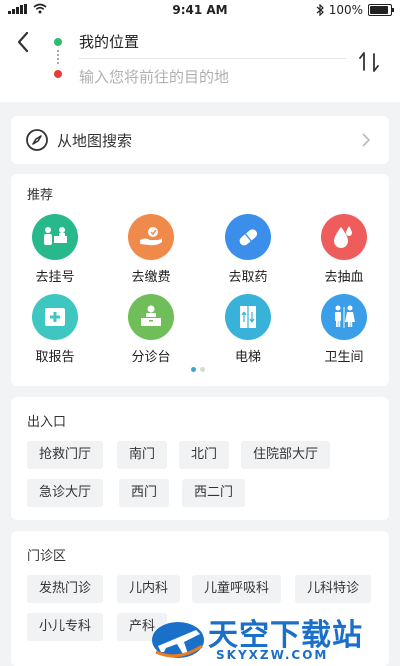 The image size is (400, 666). I want to click on tag-entrance: 西二门, so click(214, 493).